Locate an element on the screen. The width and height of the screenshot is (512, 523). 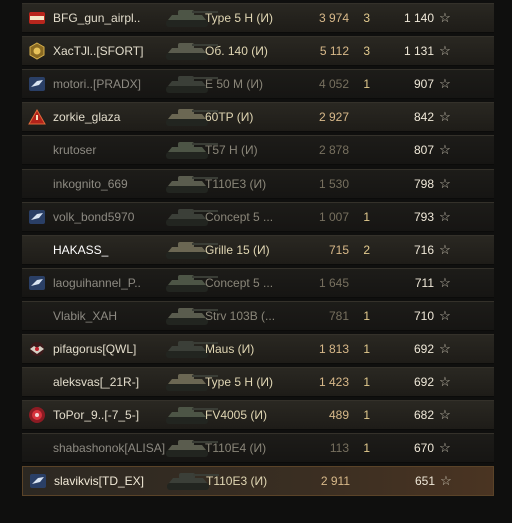
experience-value: 798 is located at coordinates (423, 183).